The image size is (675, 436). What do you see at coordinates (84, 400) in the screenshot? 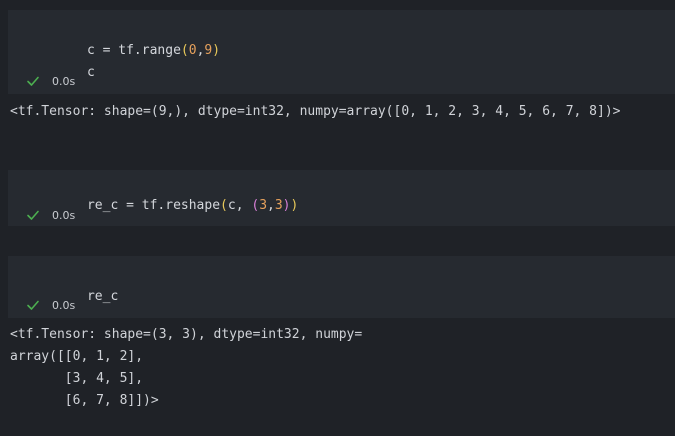
I see `cell-output-line: [6, 7, 8]])>` at bounding box center [84, 400].